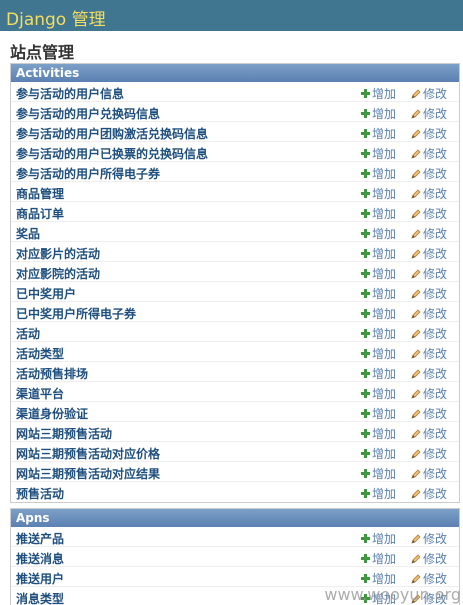 The width and height of the screenshot is (463, 605). Describe the element at coordinates (112, 153) in the screenshot. I see `model-link: 参与活动的用户已换票的兑换码信息` at that location.